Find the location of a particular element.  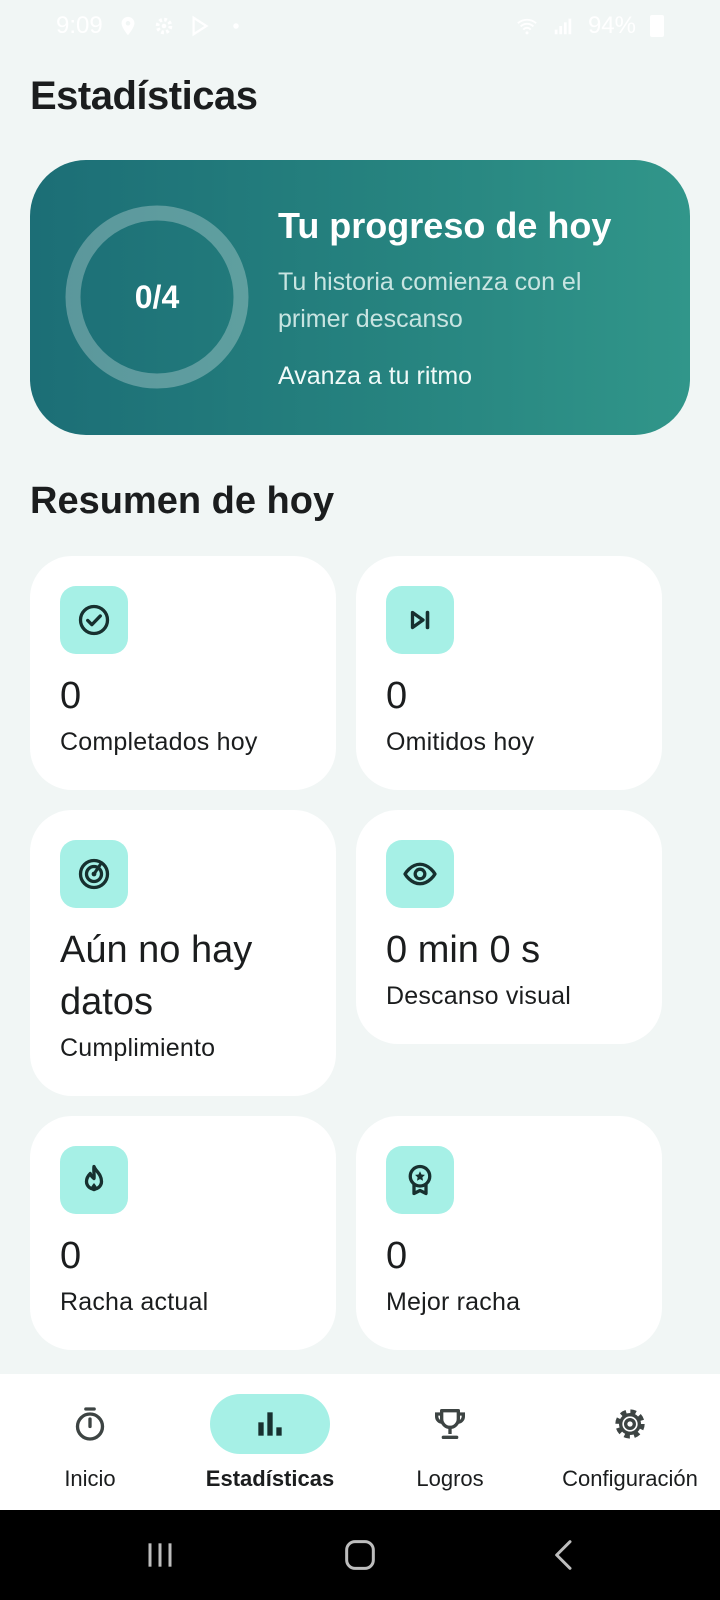

best-streak-label: Mejor racha is located at coordinates (453, 1302).